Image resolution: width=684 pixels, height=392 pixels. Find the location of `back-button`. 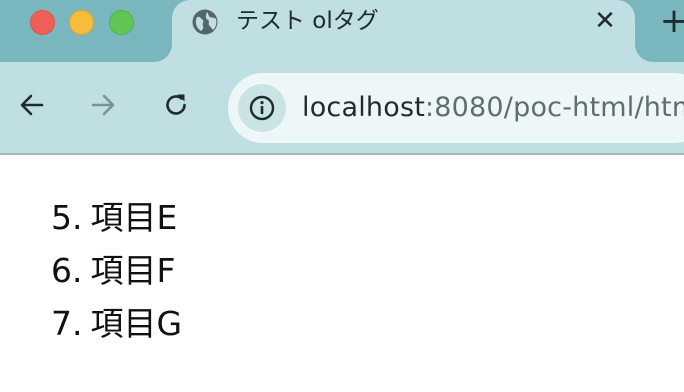

back-button is located at coordinates (32, 105).